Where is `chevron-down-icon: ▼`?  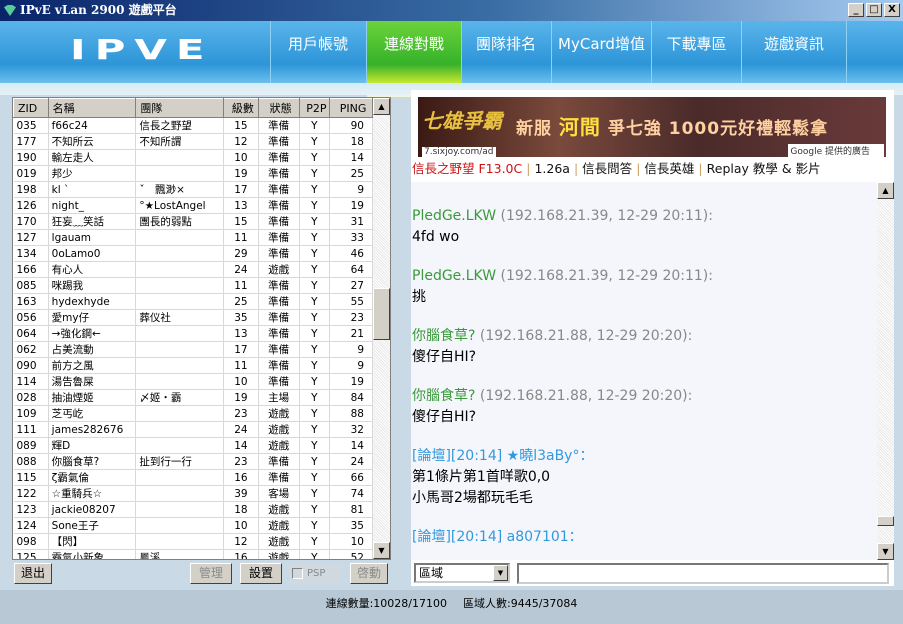
chevron-down-icon: ▼ is located at coordinates (500, 573).